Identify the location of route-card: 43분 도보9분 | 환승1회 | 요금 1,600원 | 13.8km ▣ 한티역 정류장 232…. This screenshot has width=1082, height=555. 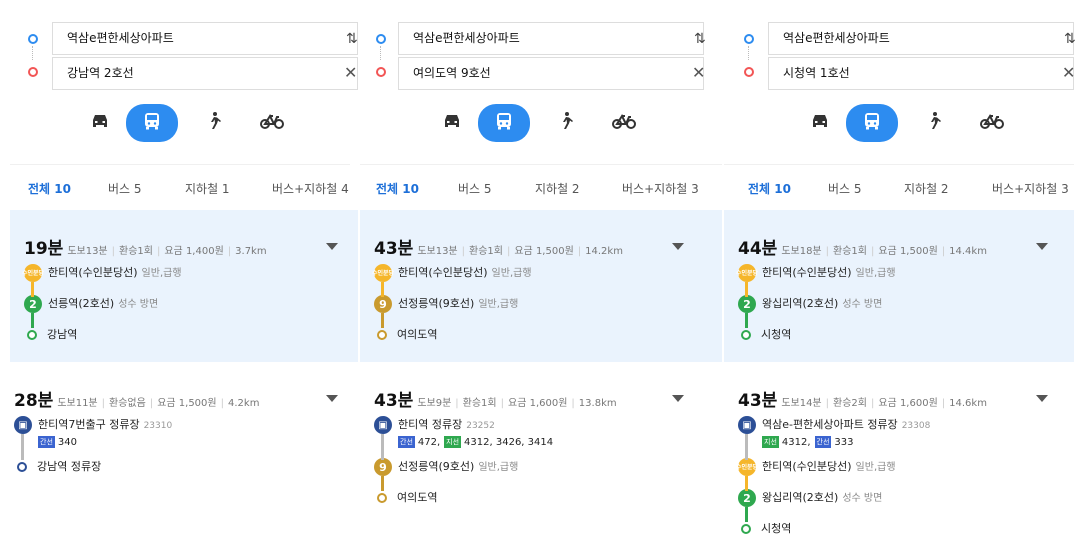
(541, 458).